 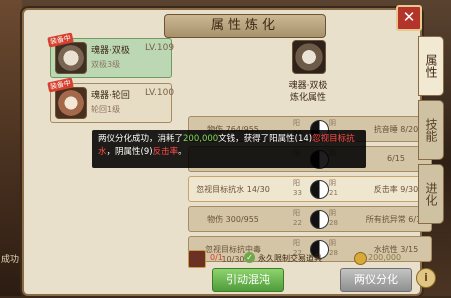 I want to click on attr-row: 忽视目标抗水 14/30 阳 33 阴 21 反击率 9/30, so click(x=310, y=189).